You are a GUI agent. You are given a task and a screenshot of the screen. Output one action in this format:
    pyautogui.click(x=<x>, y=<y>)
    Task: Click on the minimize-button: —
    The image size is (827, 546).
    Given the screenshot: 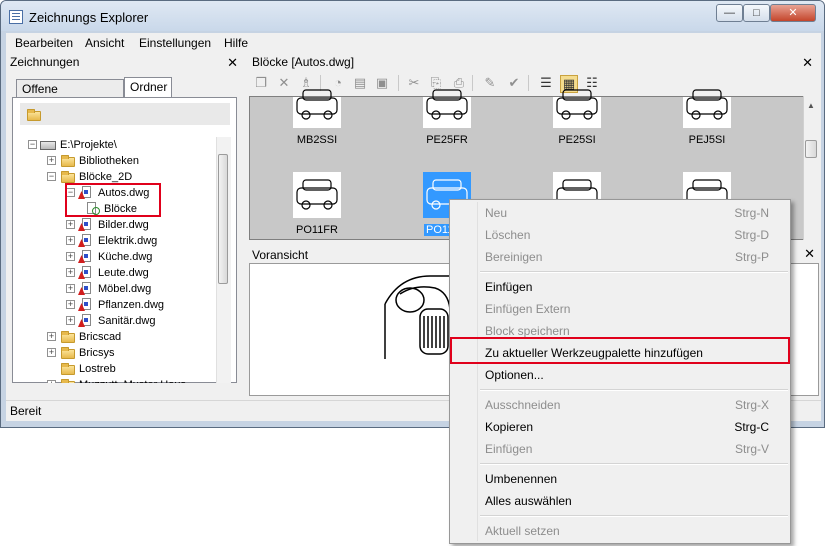 What is the action you would take?
    pyautogui.click(x=729, y=13)
    